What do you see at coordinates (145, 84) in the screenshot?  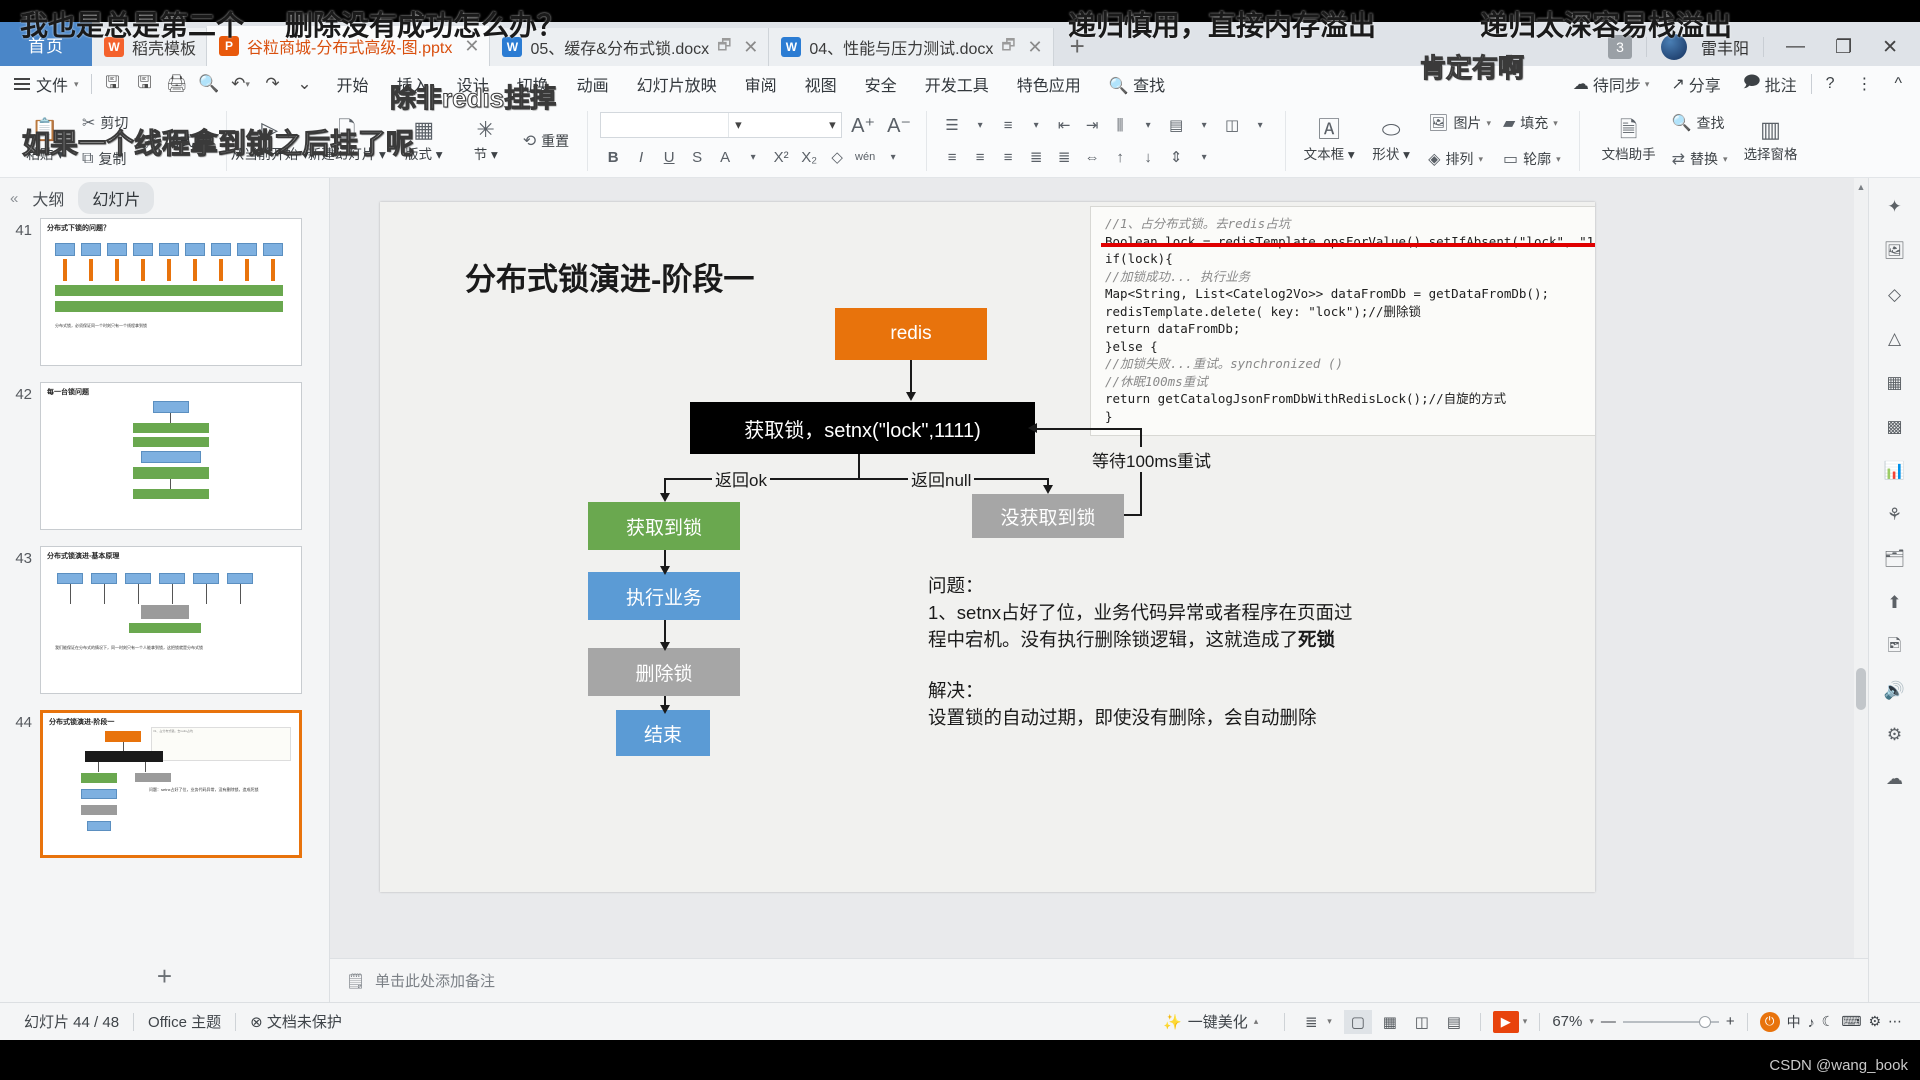 I see `save-as-icon: 🖫` at bounding box center [145, 84].